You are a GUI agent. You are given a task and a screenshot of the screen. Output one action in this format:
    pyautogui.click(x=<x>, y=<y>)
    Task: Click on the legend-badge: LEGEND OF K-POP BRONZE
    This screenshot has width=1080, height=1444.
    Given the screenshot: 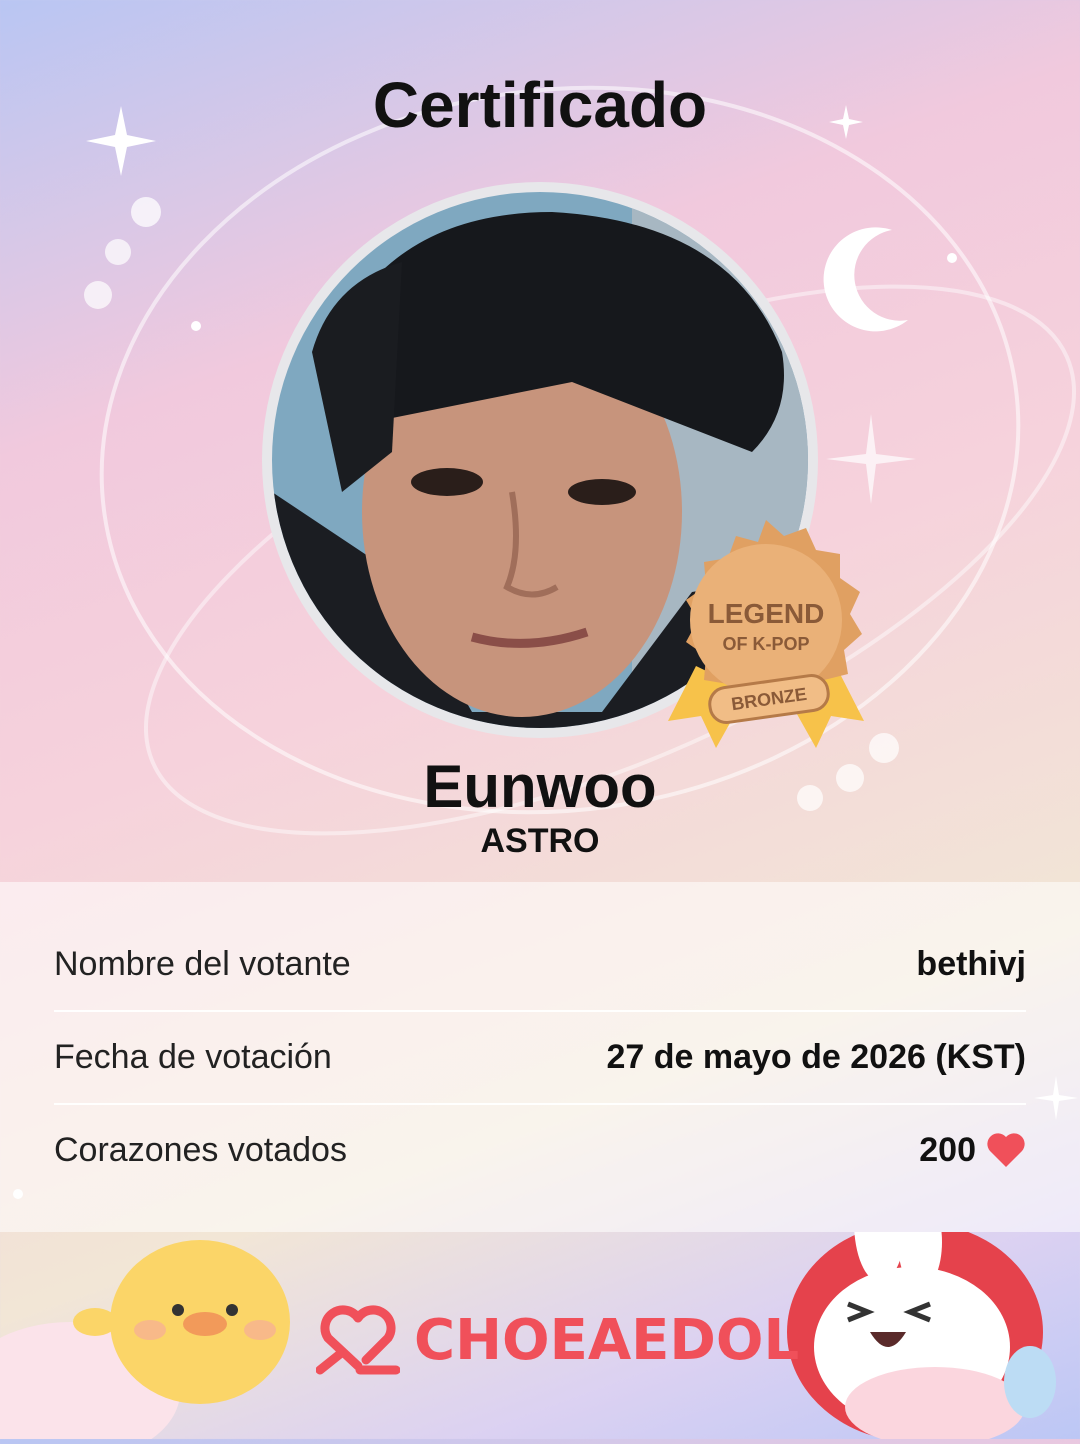 What is the action you would take?
    pyautogui.click(x=766, y=636)
    